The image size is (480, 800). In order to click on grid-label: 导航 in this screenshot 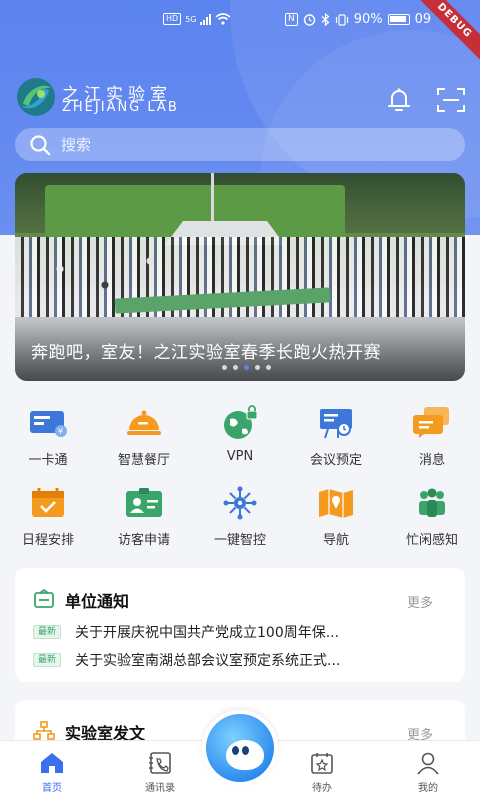, I will do `click(335, 540)`.